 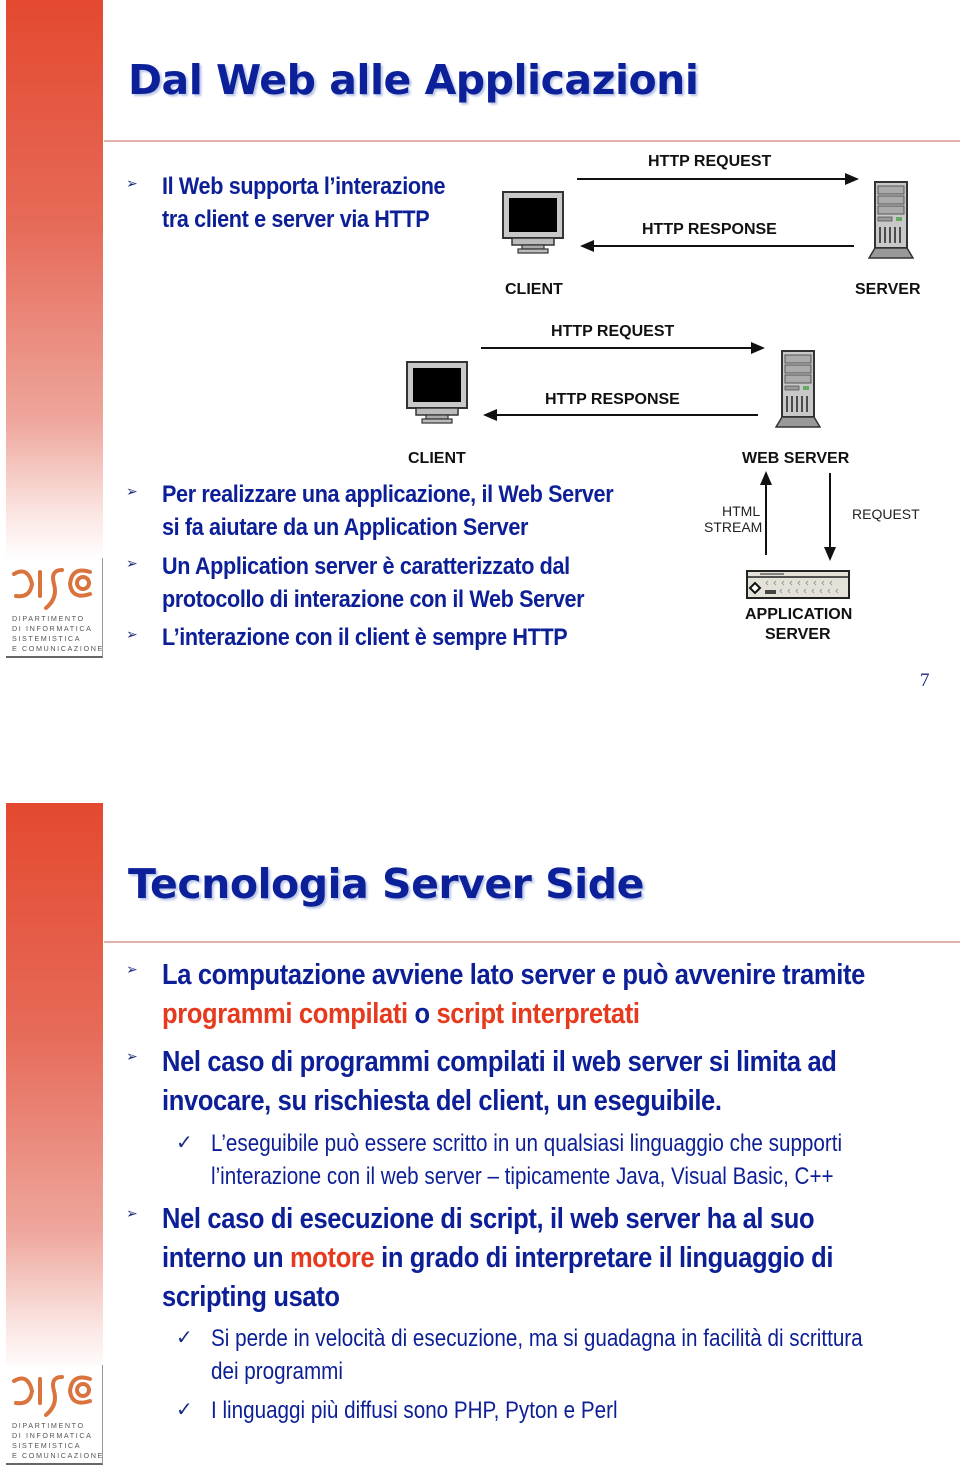 I want to click on html-stream-arrow, so click(x=766, y=513).